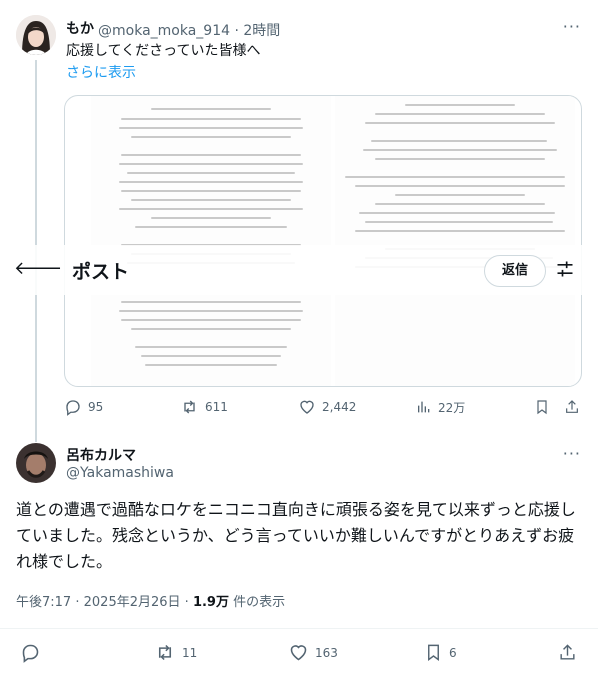 This screenshot has height=676, width=598. What do you see at coordinates (210, 602) in the screenshot?
I see `views-count: 1.9万` at bounding box center [210, 602].